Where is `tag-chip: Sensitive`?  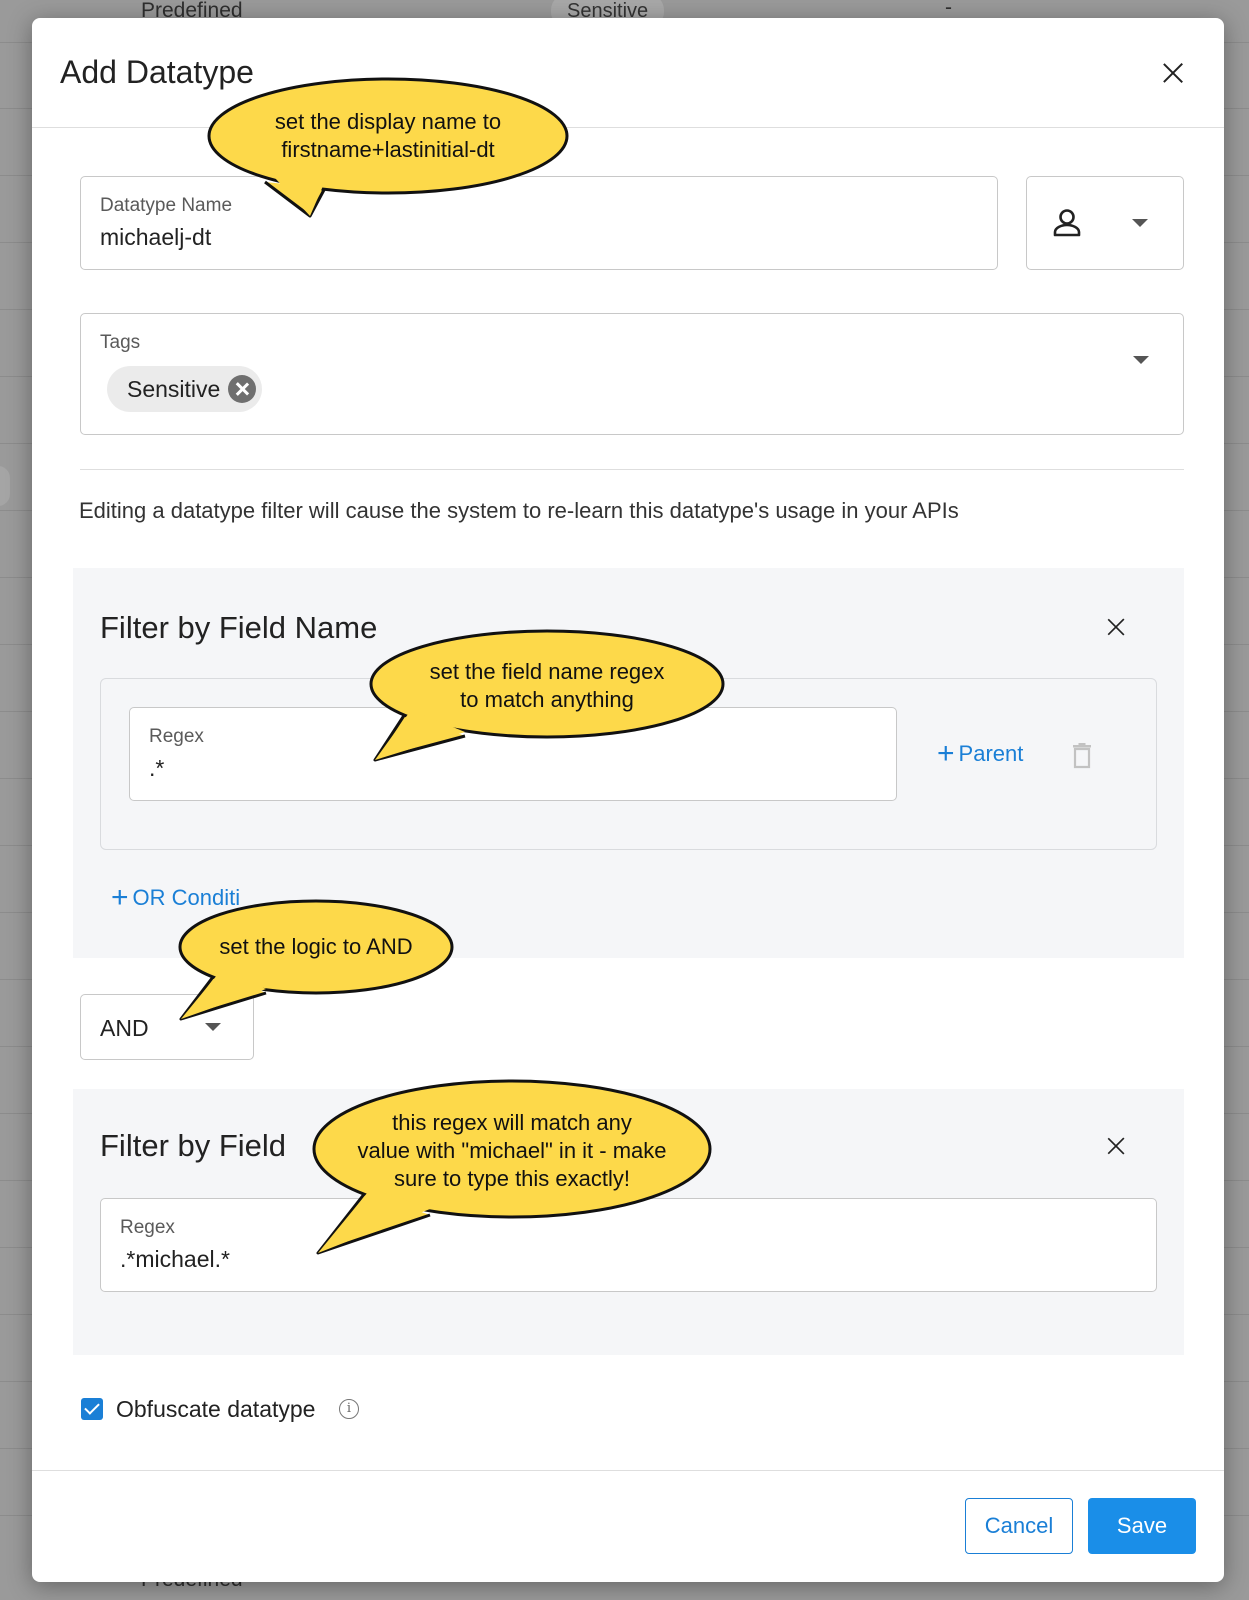 tag-chip: Sensitive is located at coordinates (185, 389).